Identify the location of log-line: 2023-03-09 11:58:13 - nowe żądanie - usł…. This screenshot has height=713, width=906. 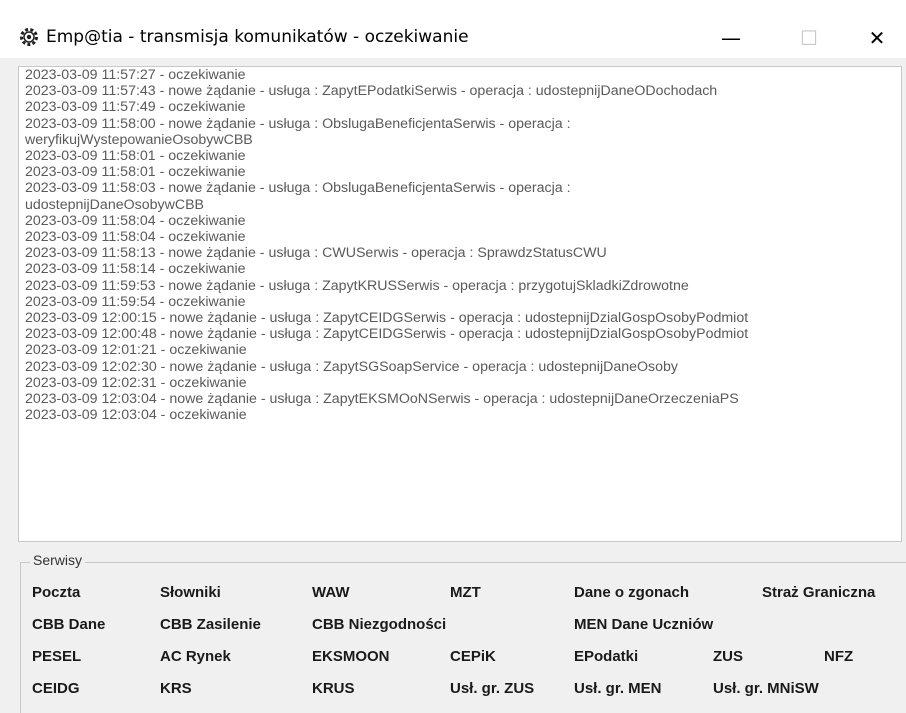
(316, 253).